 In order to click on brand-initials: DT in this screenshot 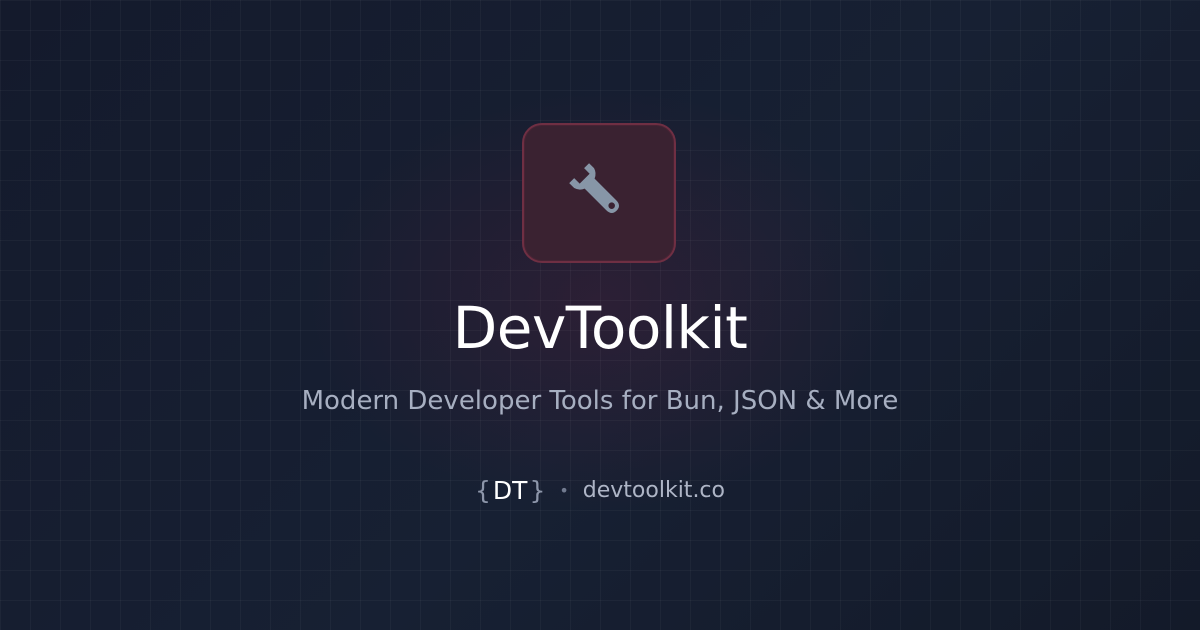, I will do `click(510, 490)`.